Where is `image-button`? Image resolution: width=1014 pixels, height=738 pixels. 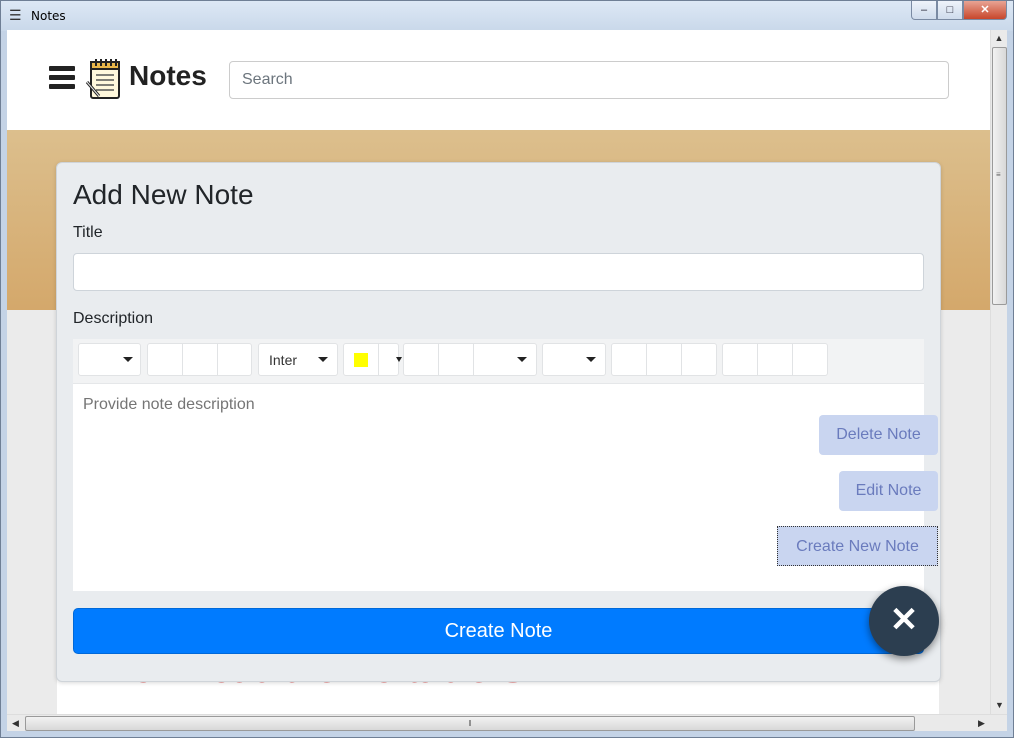
image-button is located at coordinates (664, 359).